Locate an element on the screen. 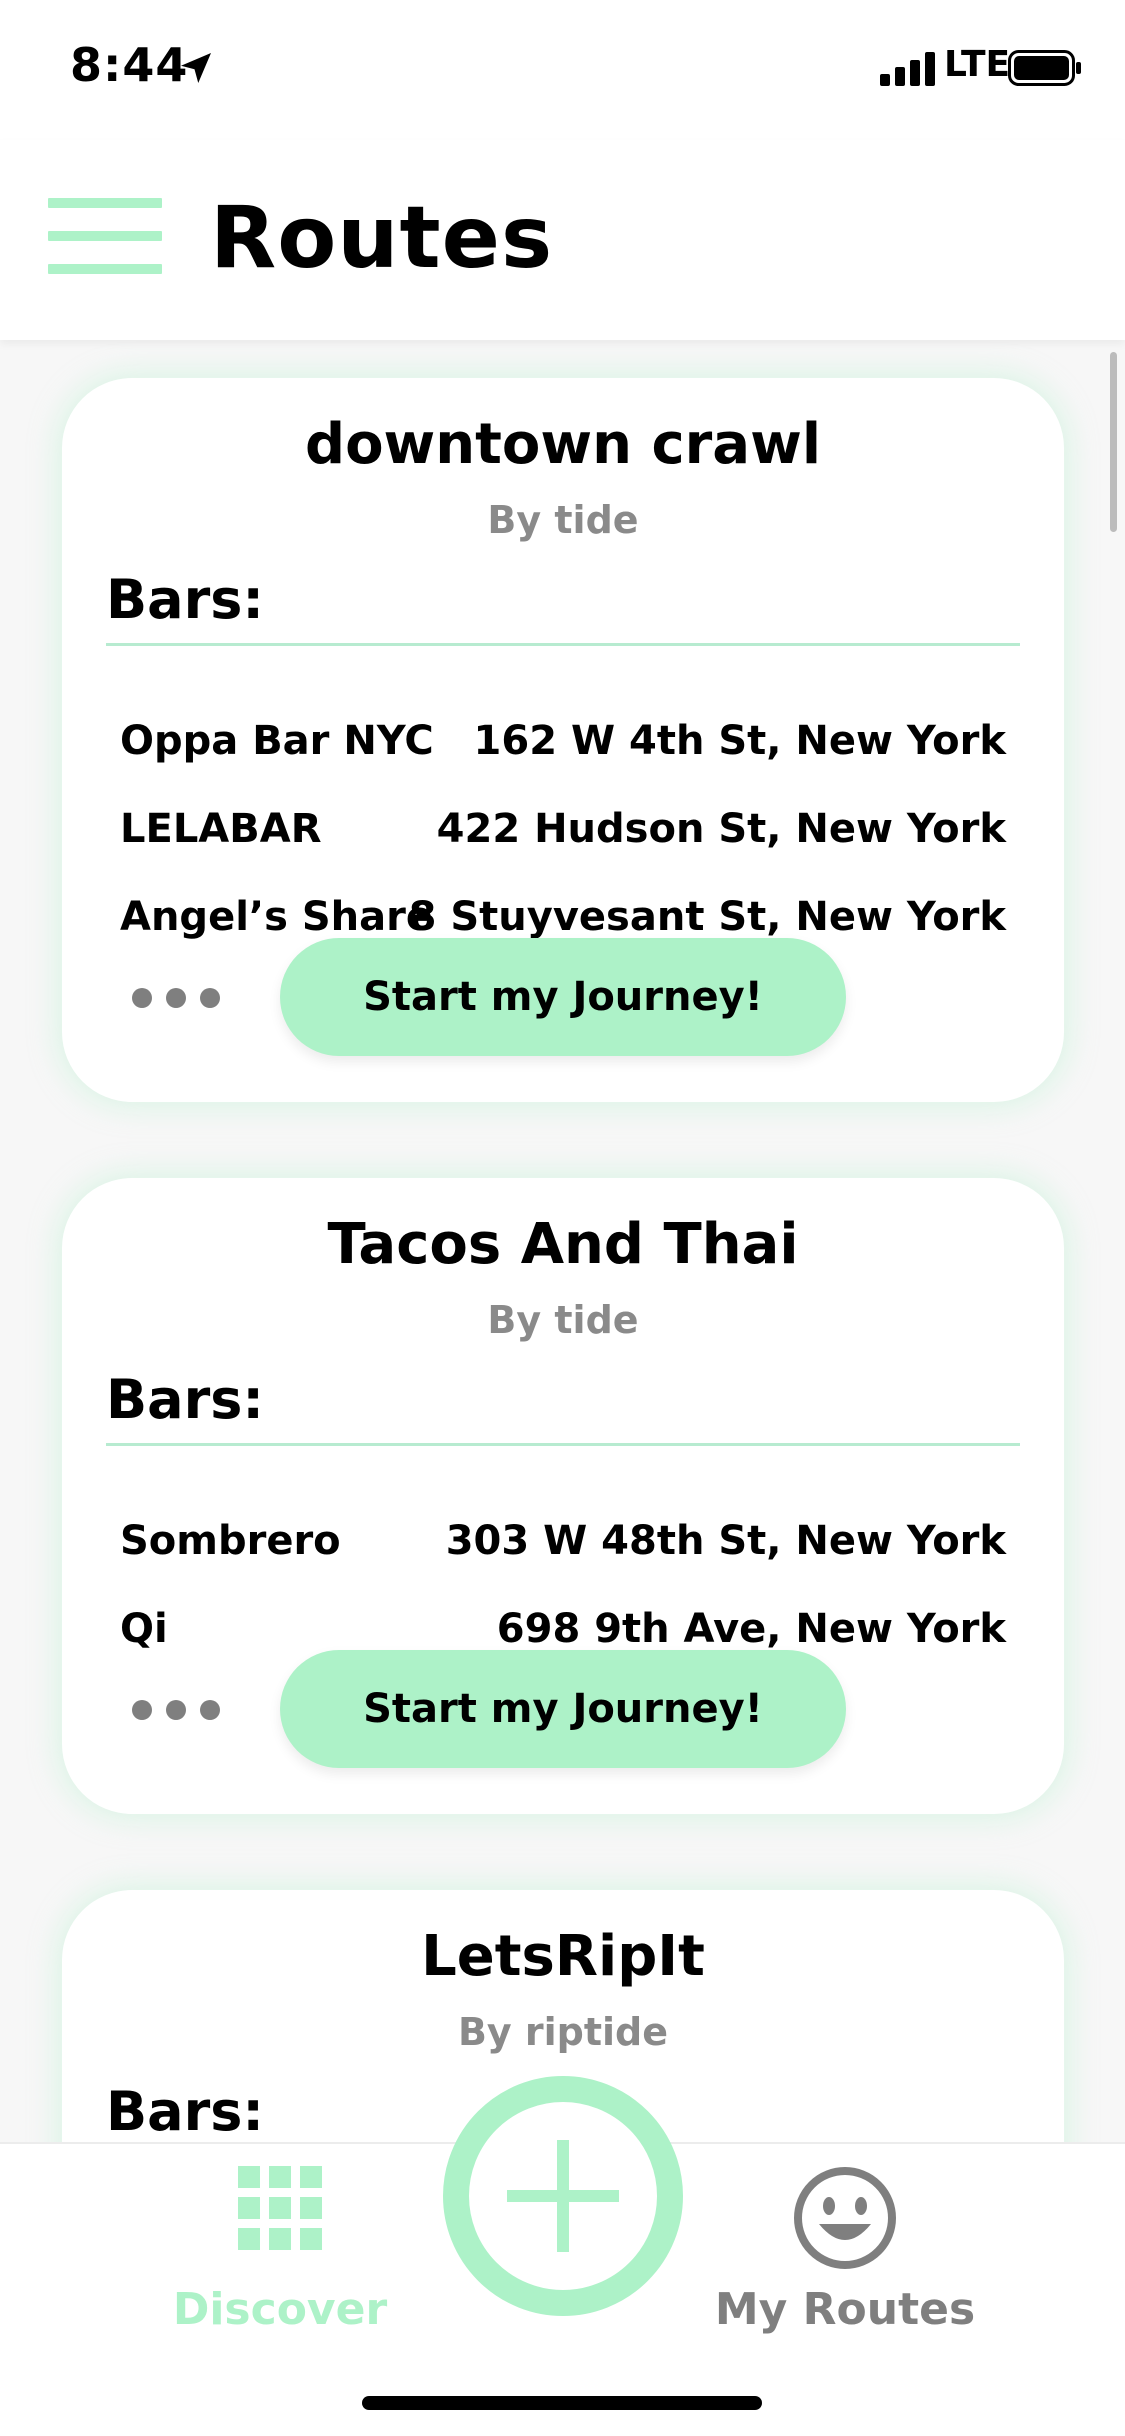  bar-name: Sombrero is located at coordinates (230, 1541).